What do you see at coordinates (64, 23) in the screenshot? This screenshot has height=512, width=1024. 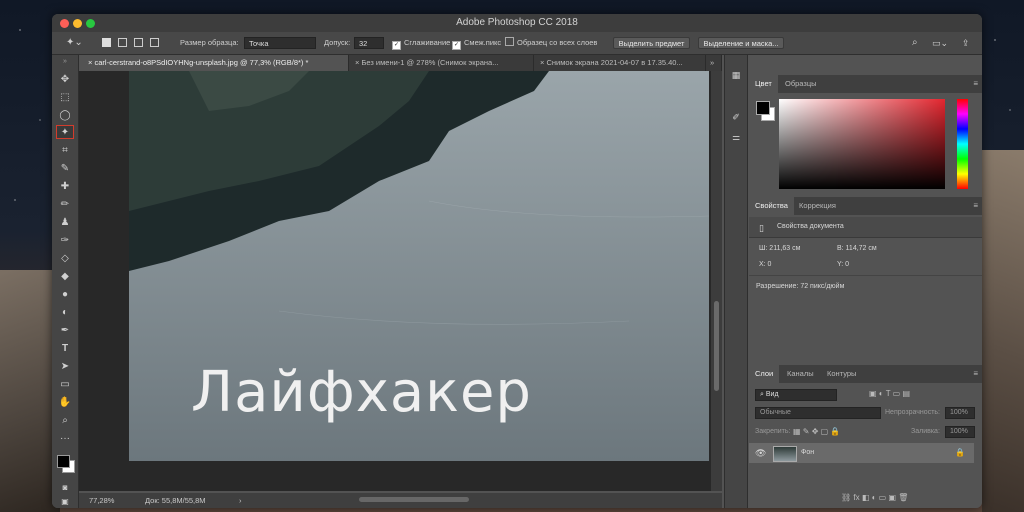 I see `close-window-button` at bounding box center [64, 23].